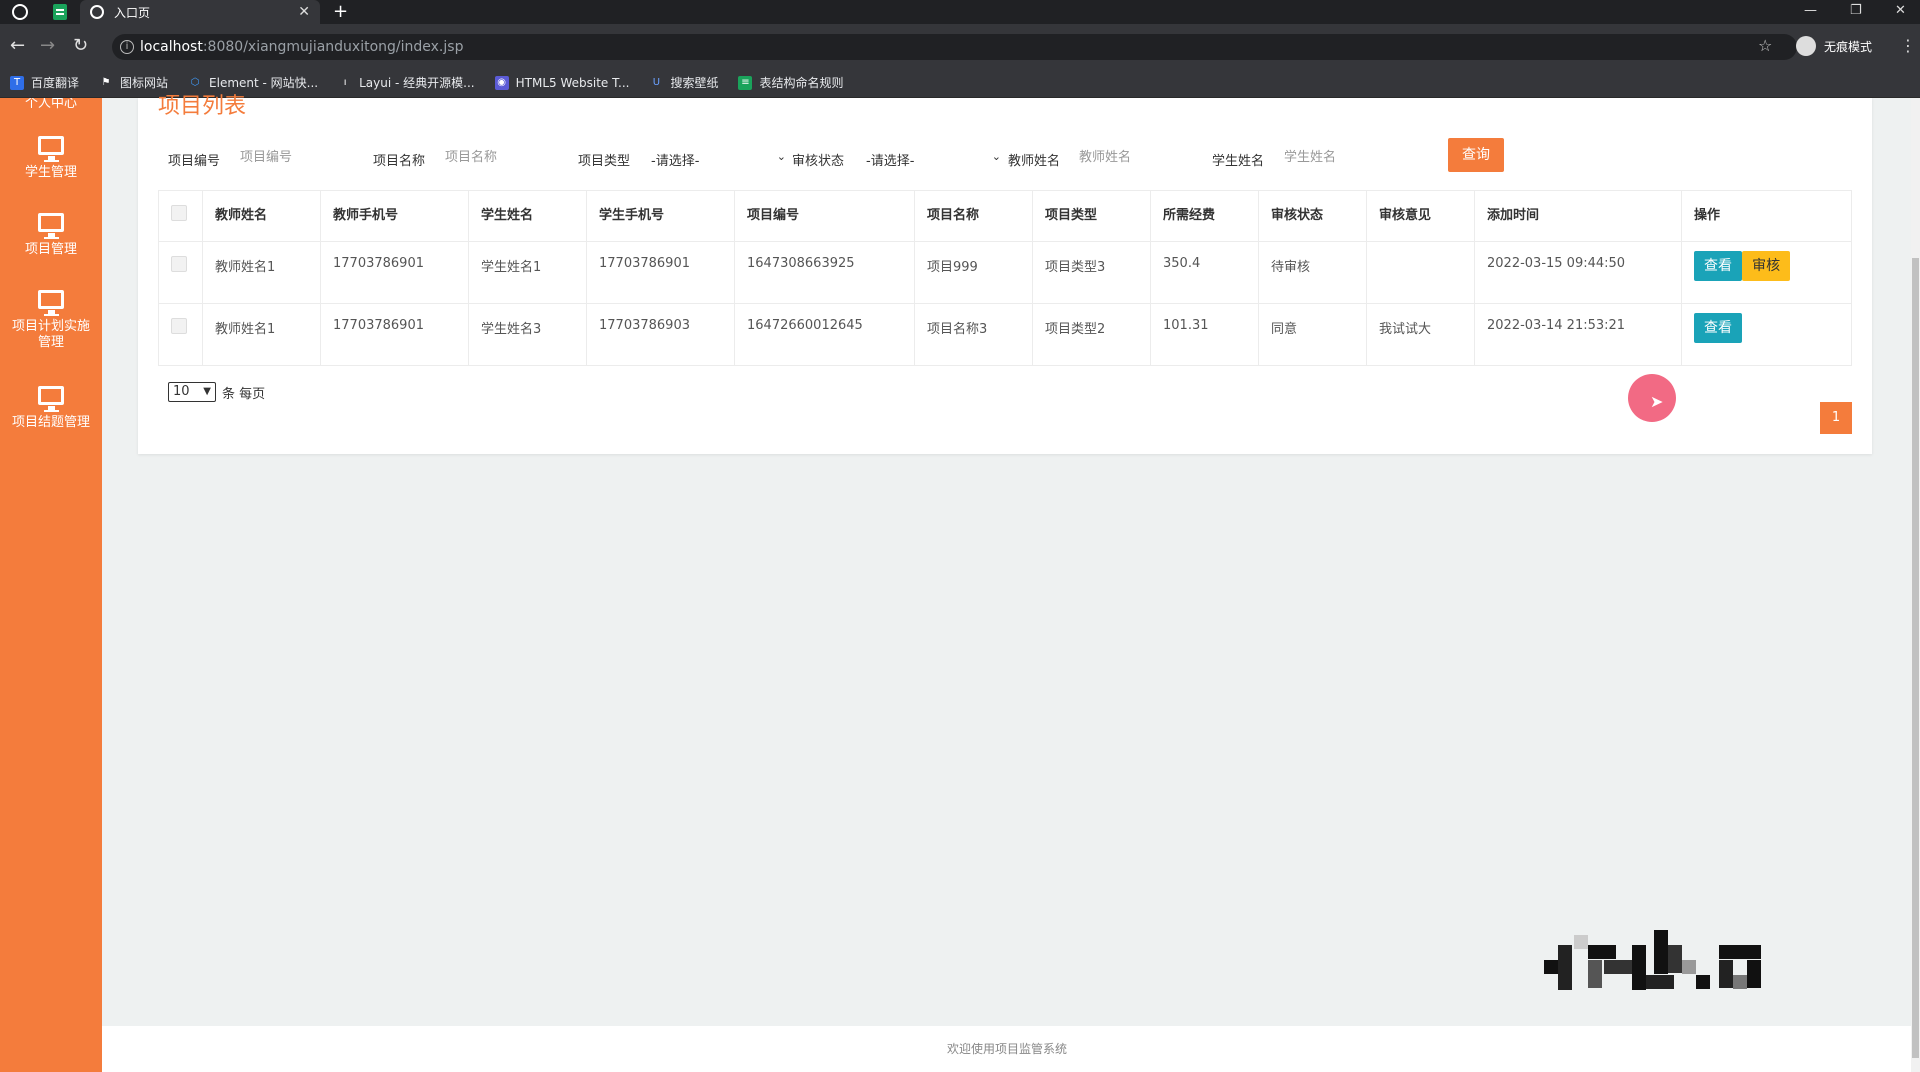  I want to click on back-icon: ←, so click(17, 46).